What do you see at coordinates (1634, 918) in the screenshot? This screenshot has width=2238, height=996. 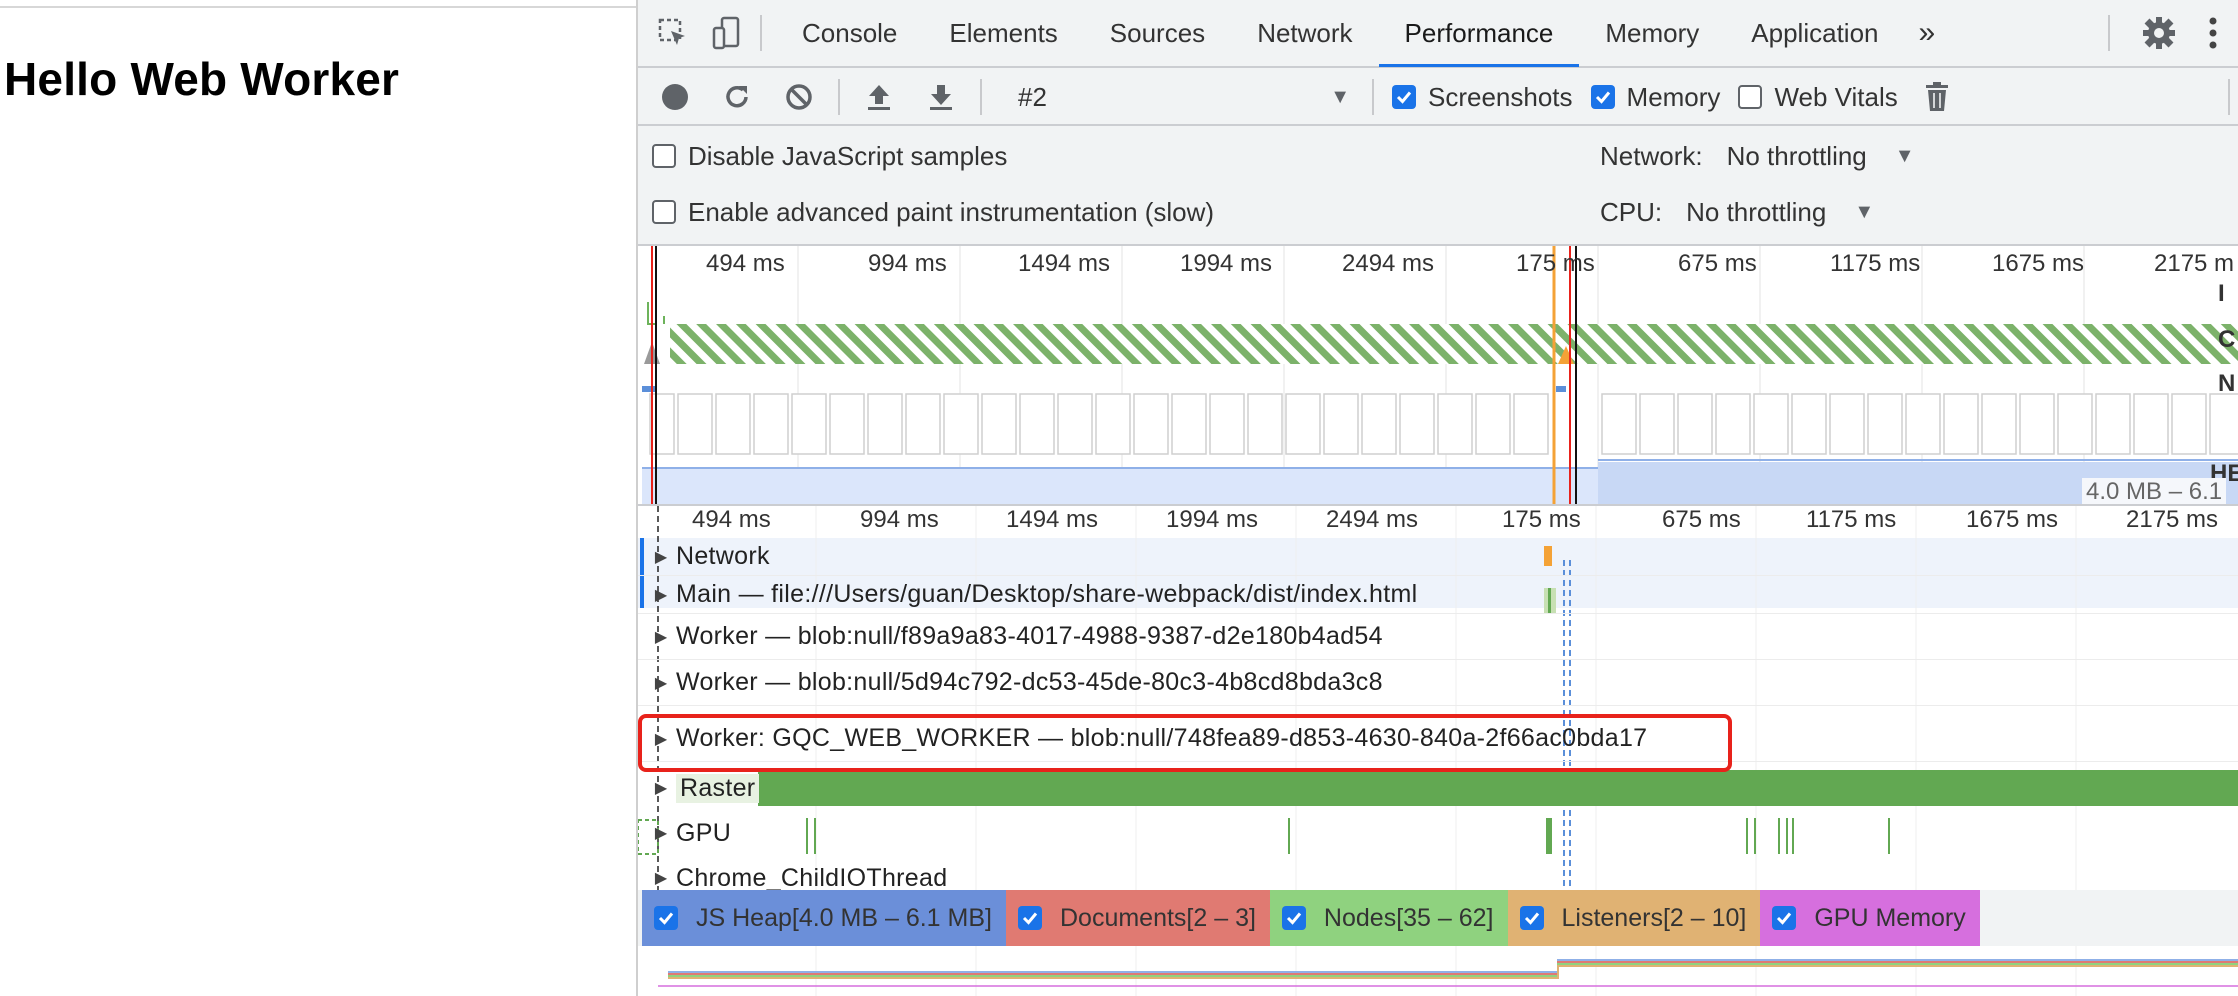 I see `legend-listeners: Listeners[2 – 10]` at bounding box center [1634, 918].